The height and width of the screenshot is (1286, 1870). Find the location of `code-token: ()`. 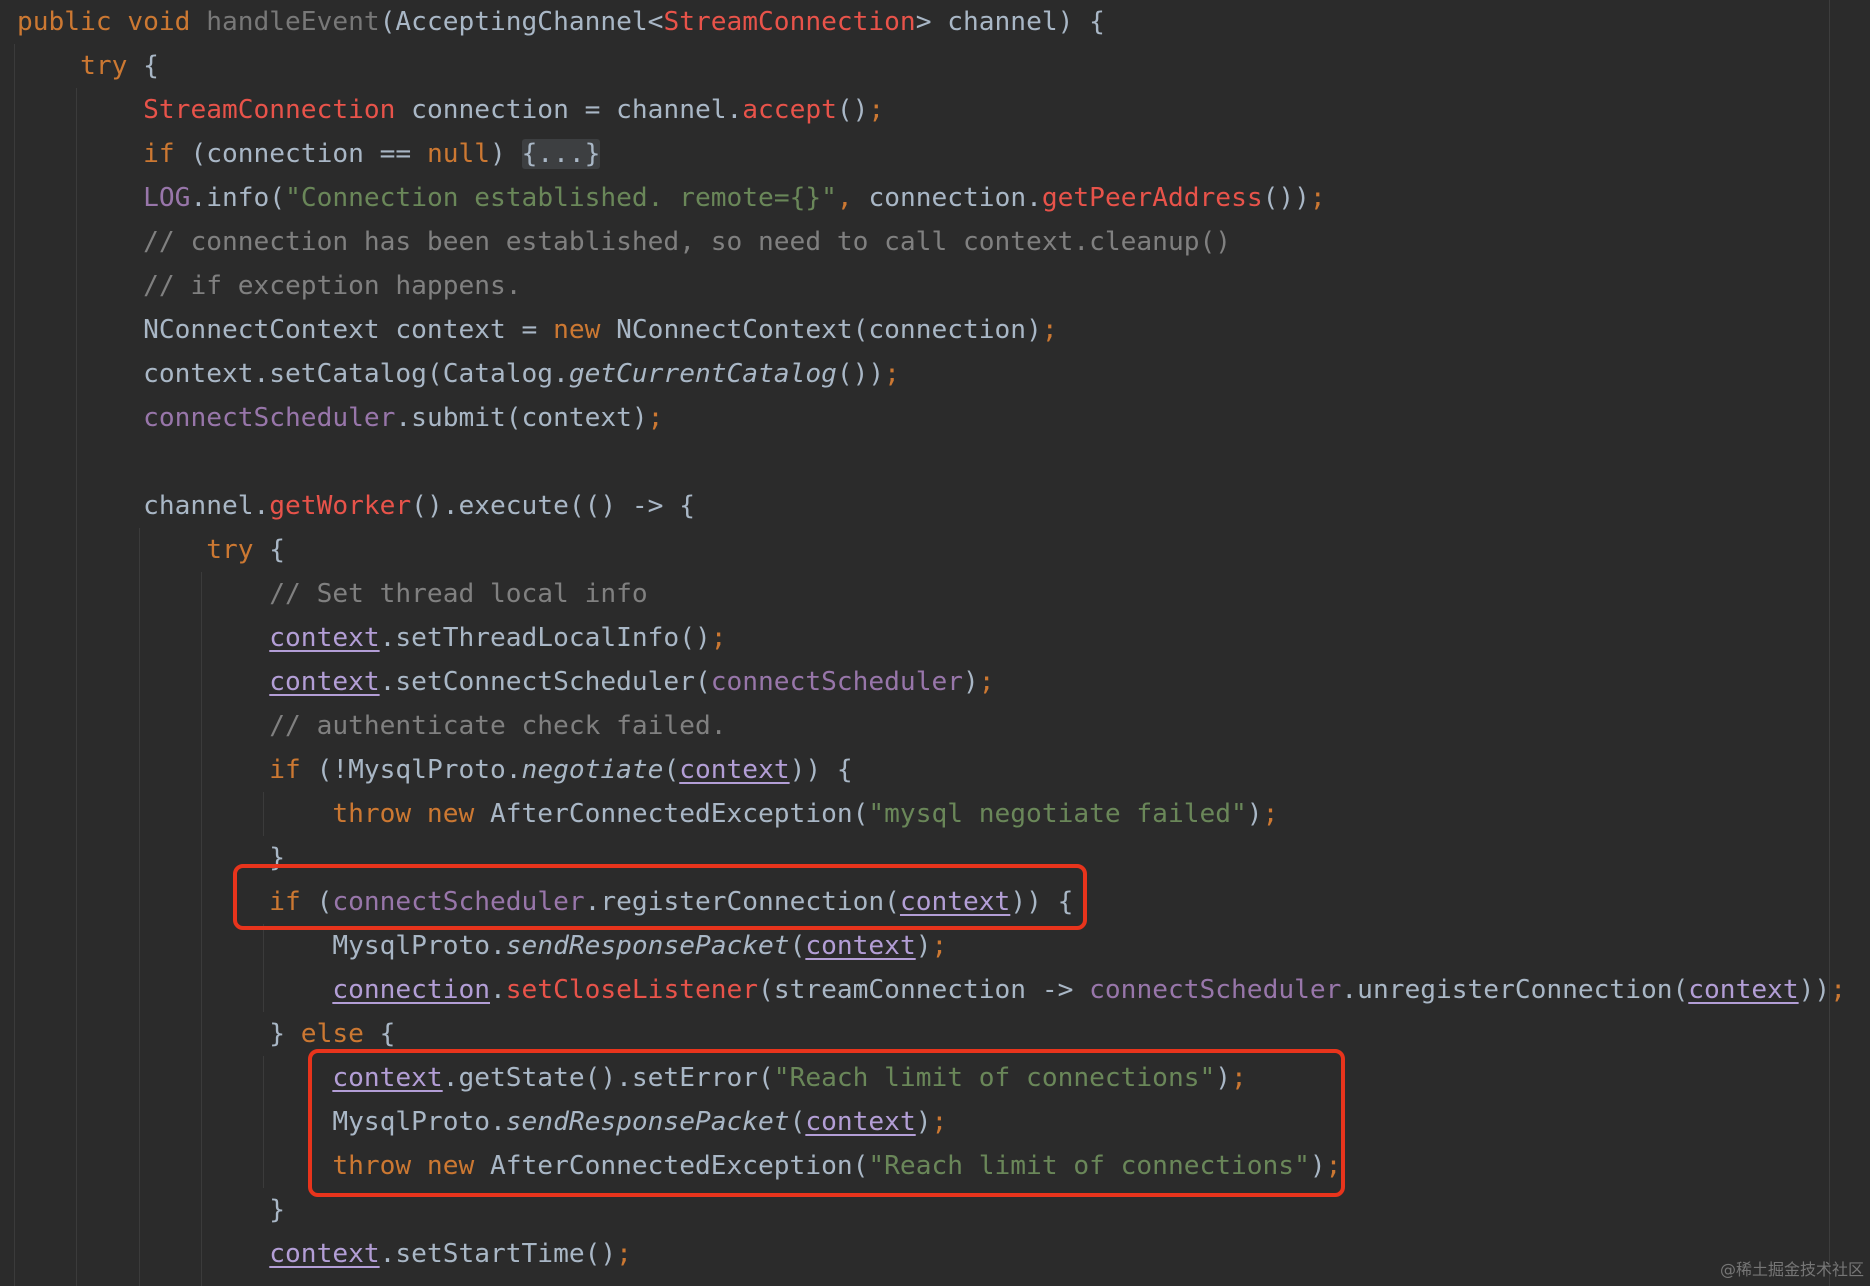

code-token: () is located at coordinates (852, 110).